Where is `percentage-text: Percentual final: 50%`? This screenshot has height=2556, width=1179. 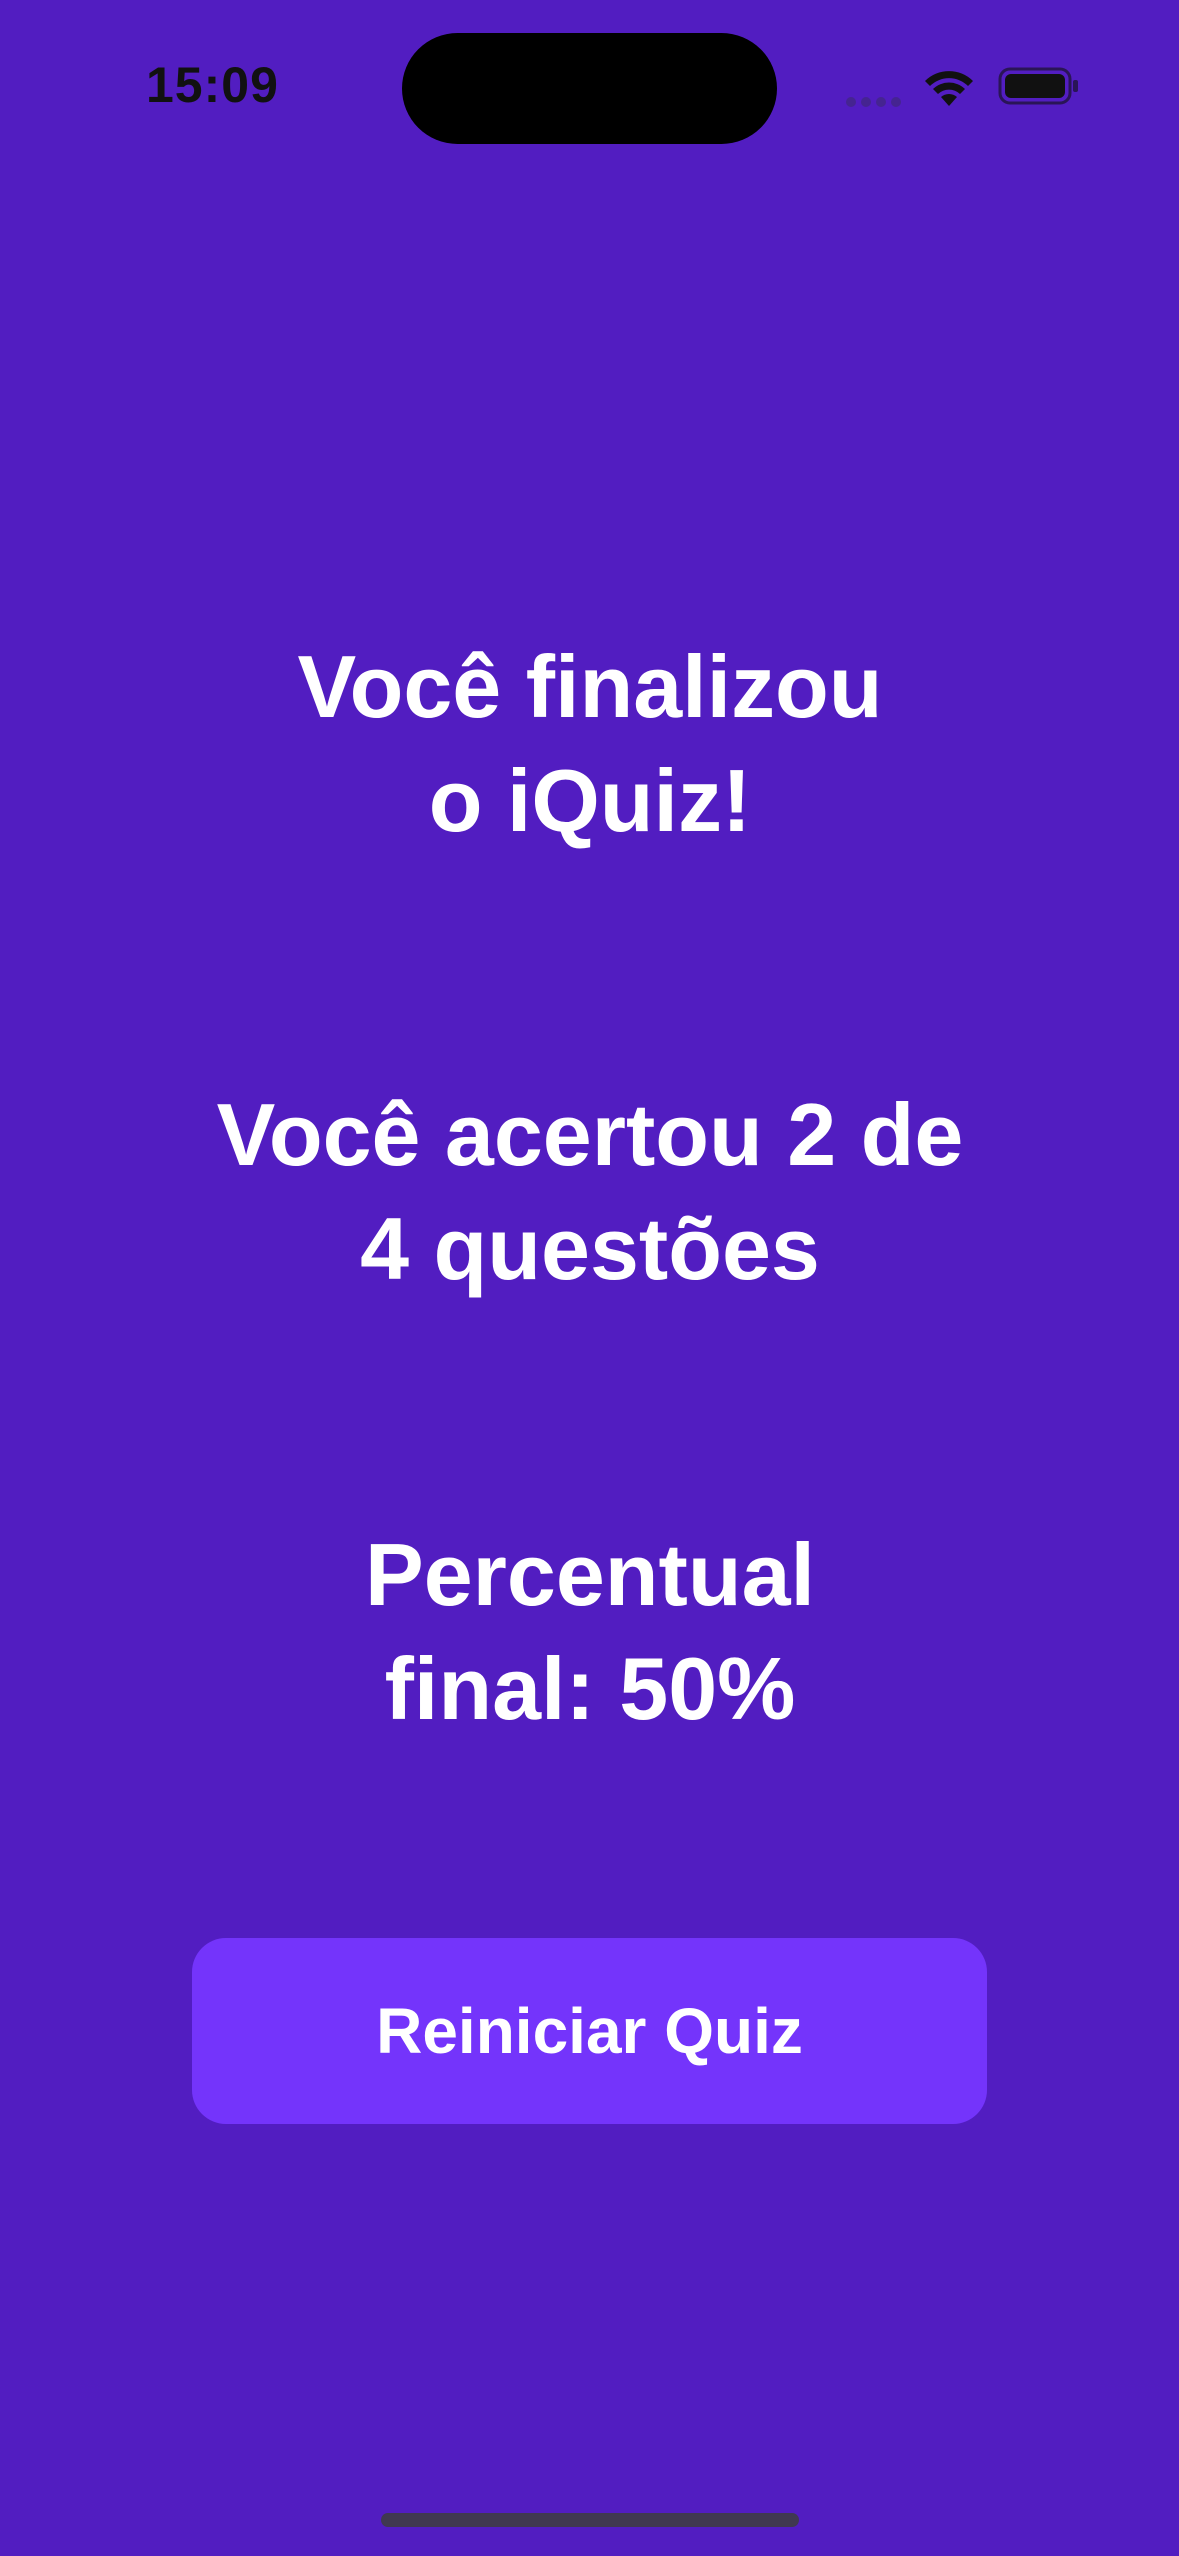 percentage-text: Percentual final: 50% is located at coordinates (590, 1631).